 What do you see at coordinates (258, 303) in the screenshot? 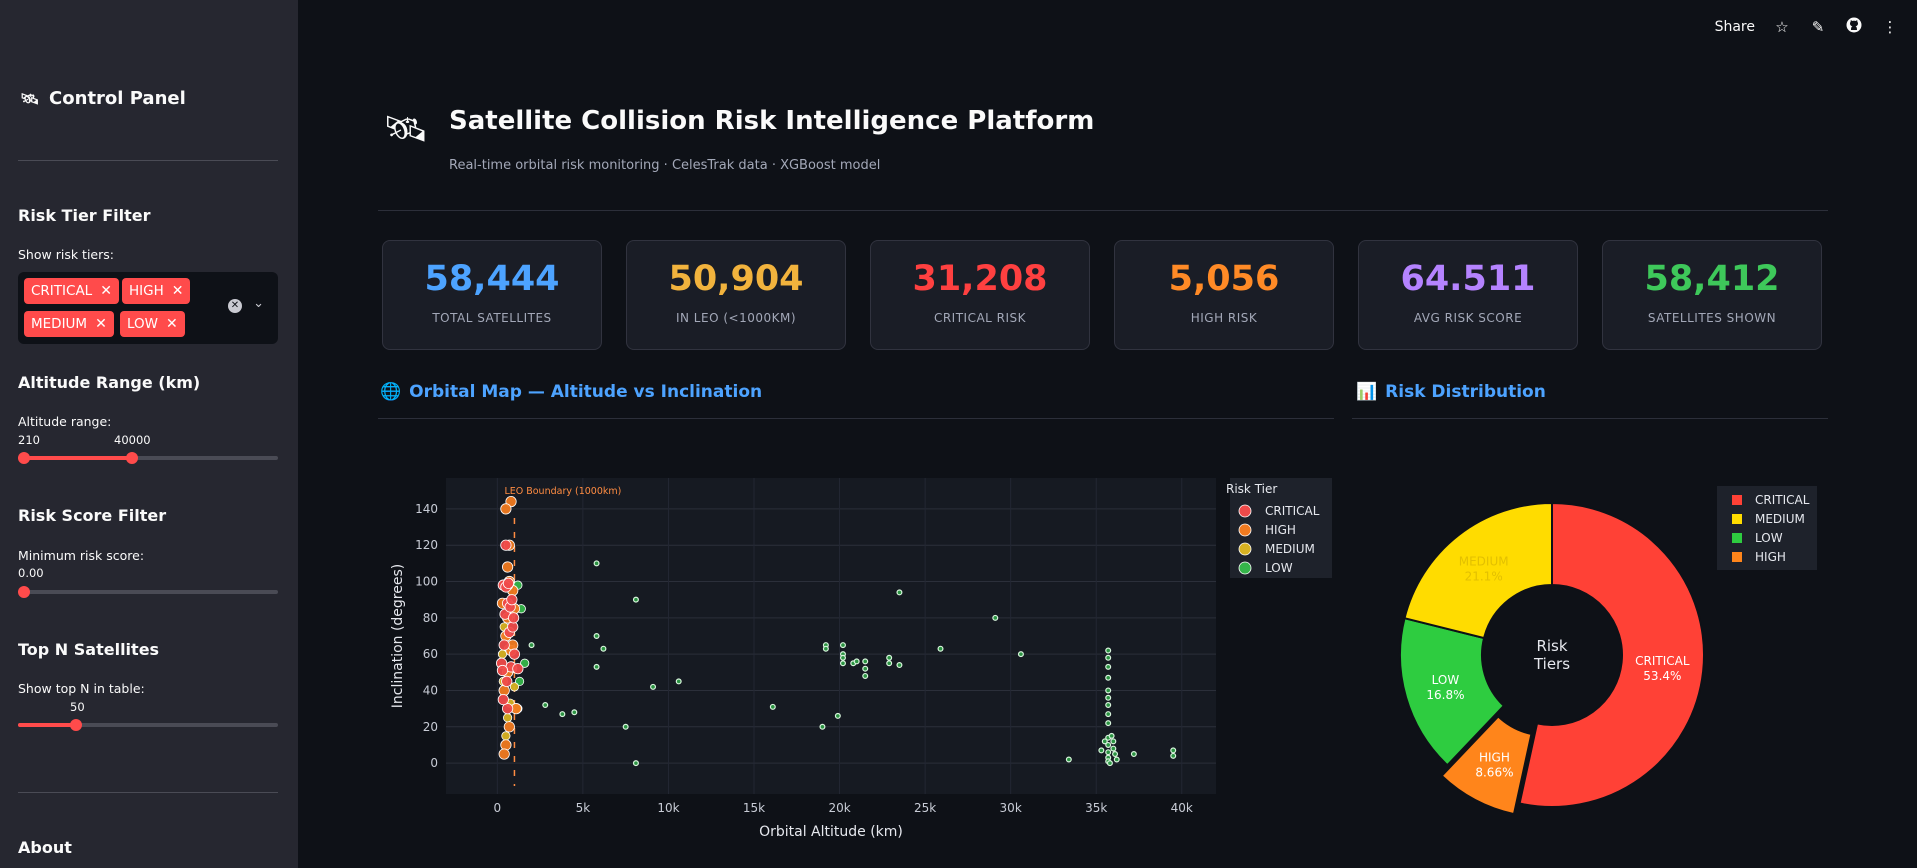
I see `chevron-down-icon: ⌄` at bounding box center [258, 303].